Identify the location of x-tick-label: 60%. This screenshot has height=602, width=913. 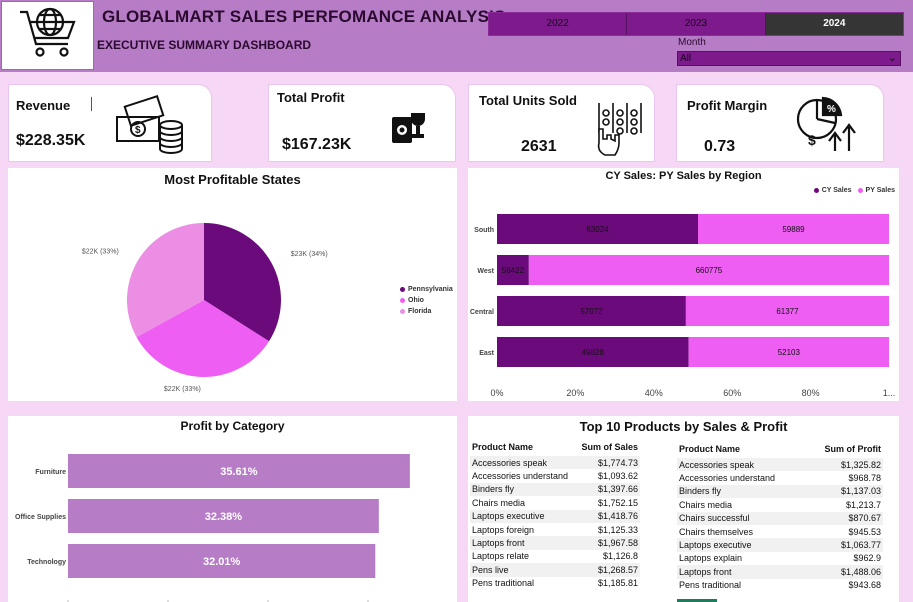
(732, 393).